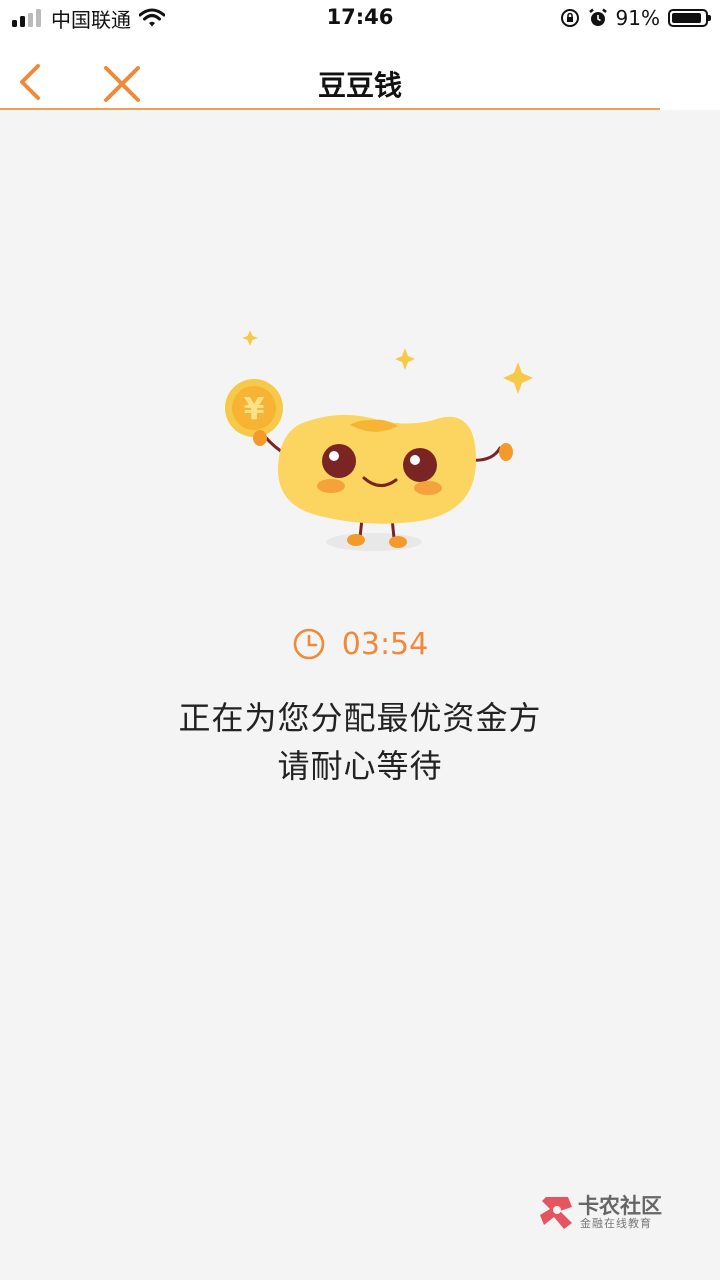 The height and width of the screenshot is (1280, 720). Describe the element at coordinates (687, 18) in the screenshot. I see `battery-fill` at that location.